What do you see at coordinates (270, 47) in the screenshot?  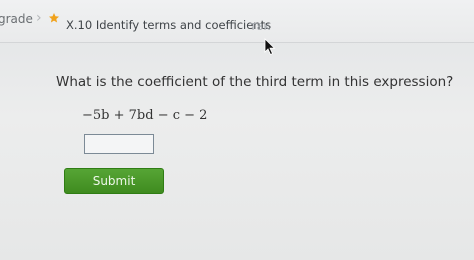 I see `mouse-cursor-icon` at bounding box center [270, 47].